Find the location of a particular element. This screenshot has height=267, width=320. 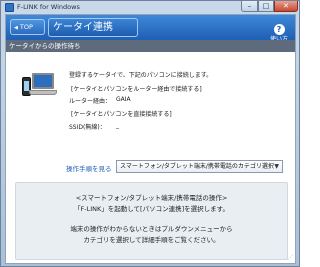

page-title: ケータイ連携 is located at coordinates (93, 27).